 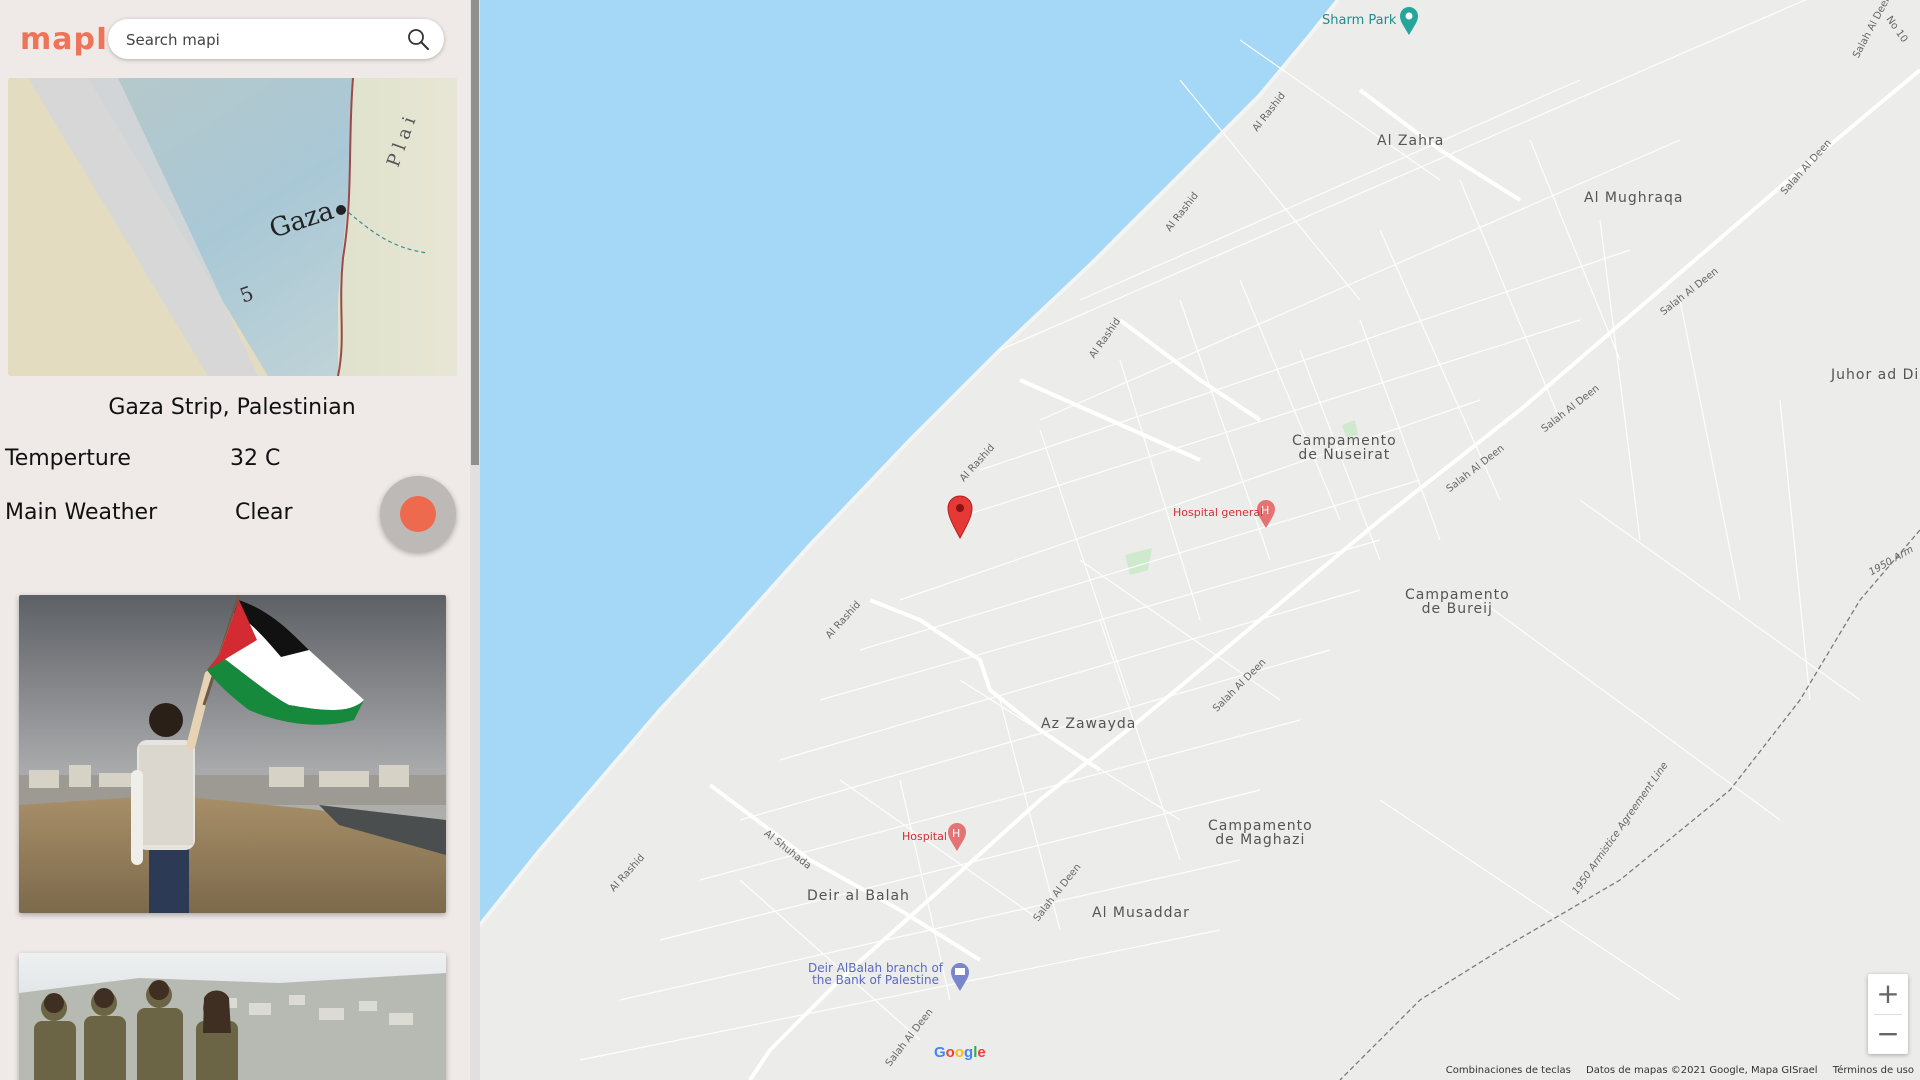 I want to click on zoom-in-button: +, so click(x=1888, y=994).